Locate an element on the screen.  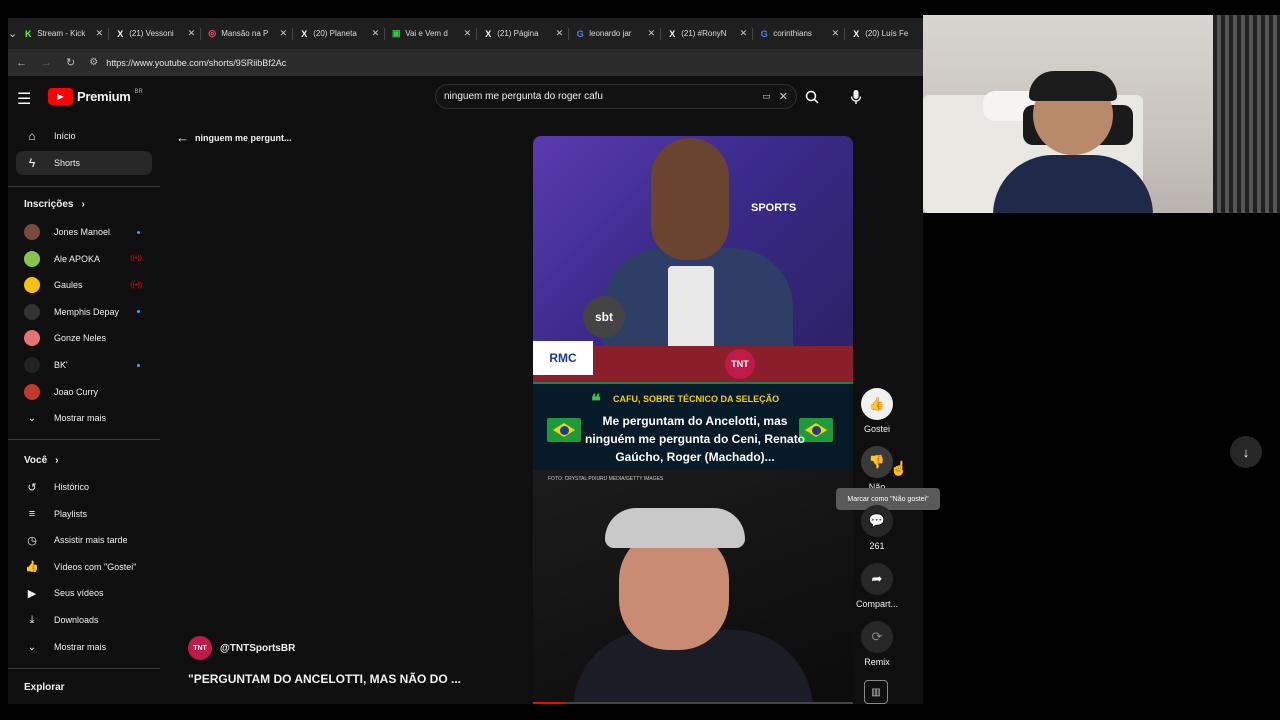
sidebar-item-label: Vídeos com "Gostei" is located at coordinates (95, 566).